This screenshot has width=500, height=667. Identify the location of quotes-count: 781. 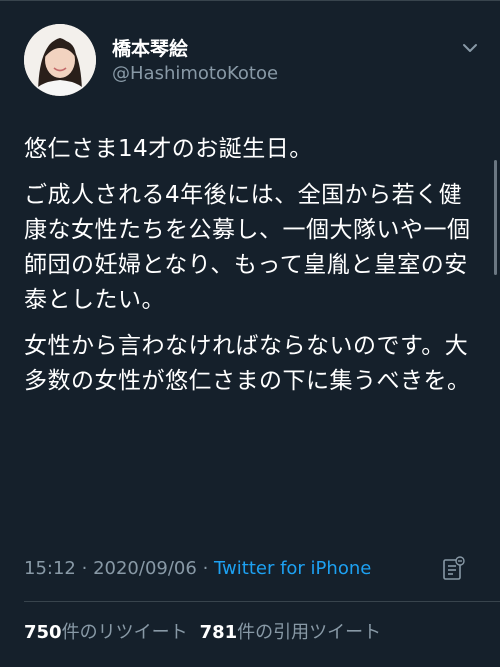
(218, 632).